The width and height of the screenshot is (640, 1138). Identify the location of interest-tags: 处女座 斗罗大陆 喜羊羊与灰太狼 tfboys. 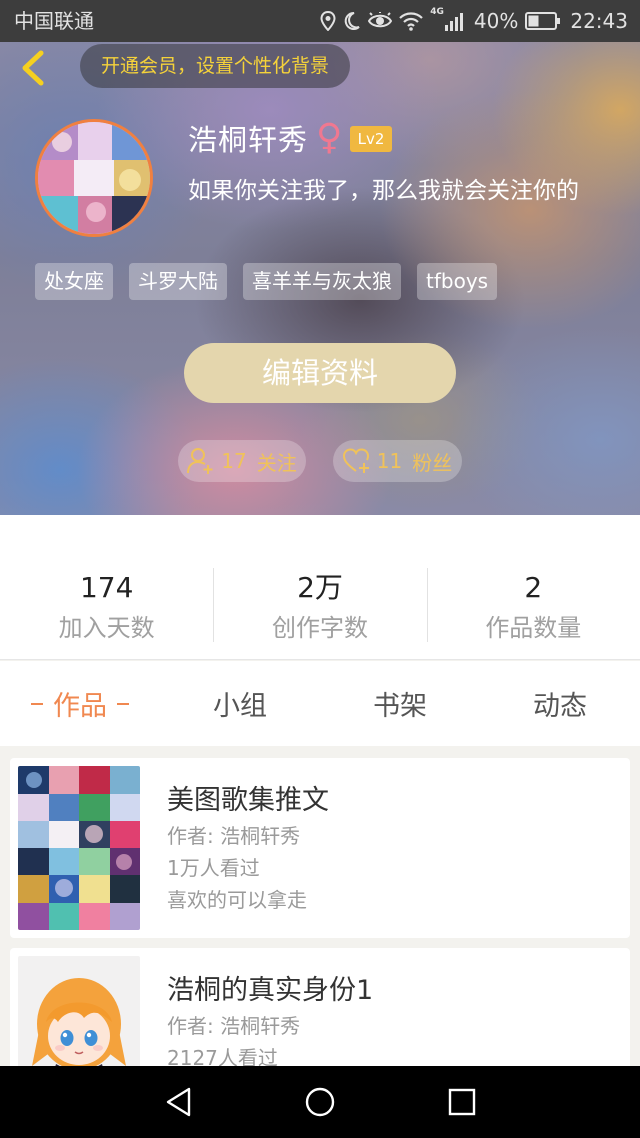
(266, 281).